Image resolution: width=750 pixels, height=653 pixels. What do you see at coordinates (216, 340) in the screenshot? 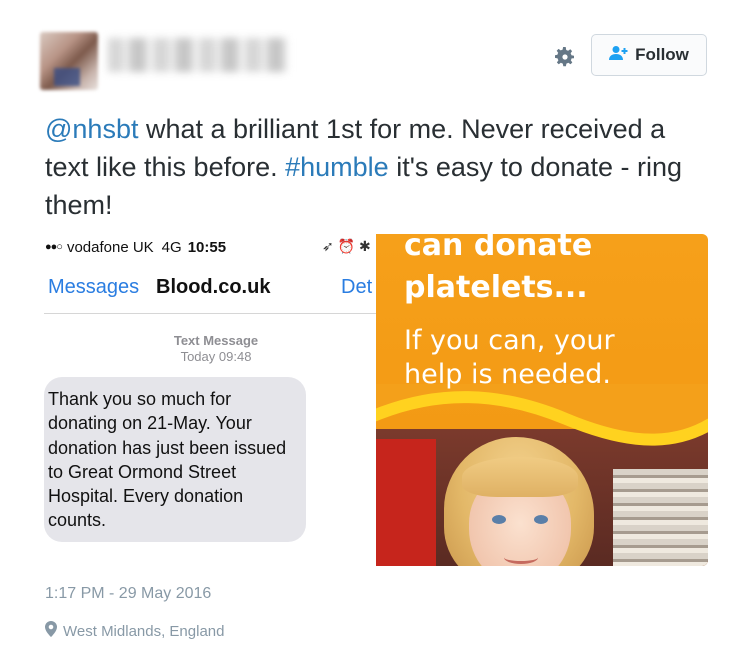
I see `message-header: Text Message` at bounding box center [216, 340].